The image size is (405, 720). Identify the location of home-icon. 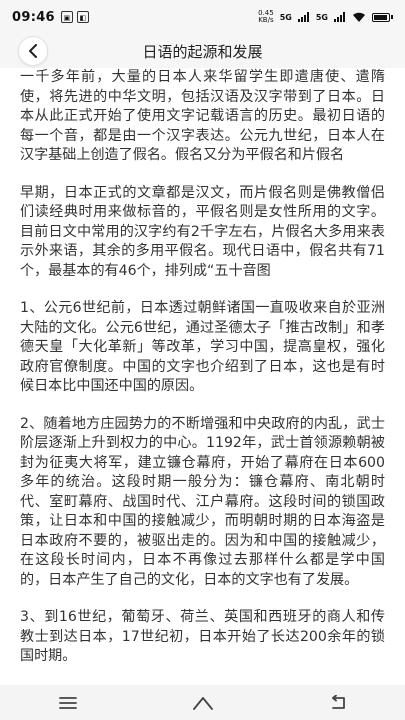
(202, 703).